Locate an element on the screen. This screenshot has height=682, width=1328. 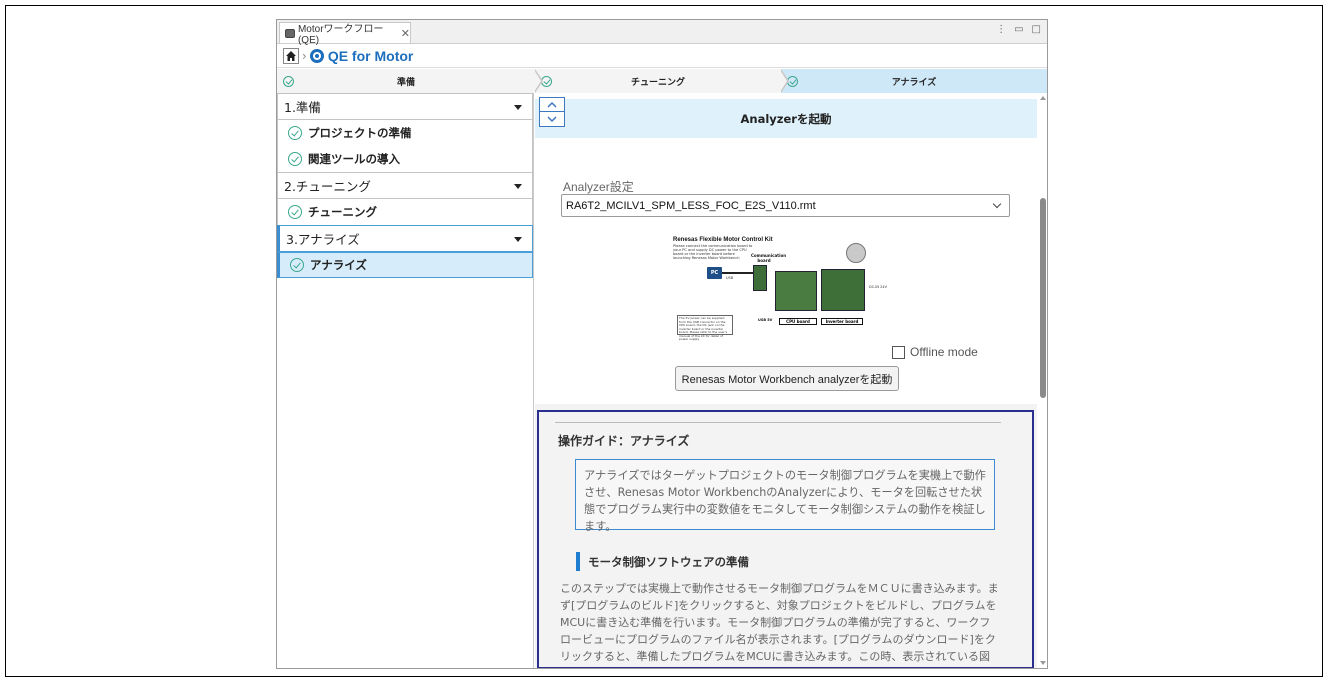
kit-title: Renesas Flexible Motor Control Kit is located at coordinates (723, 240).